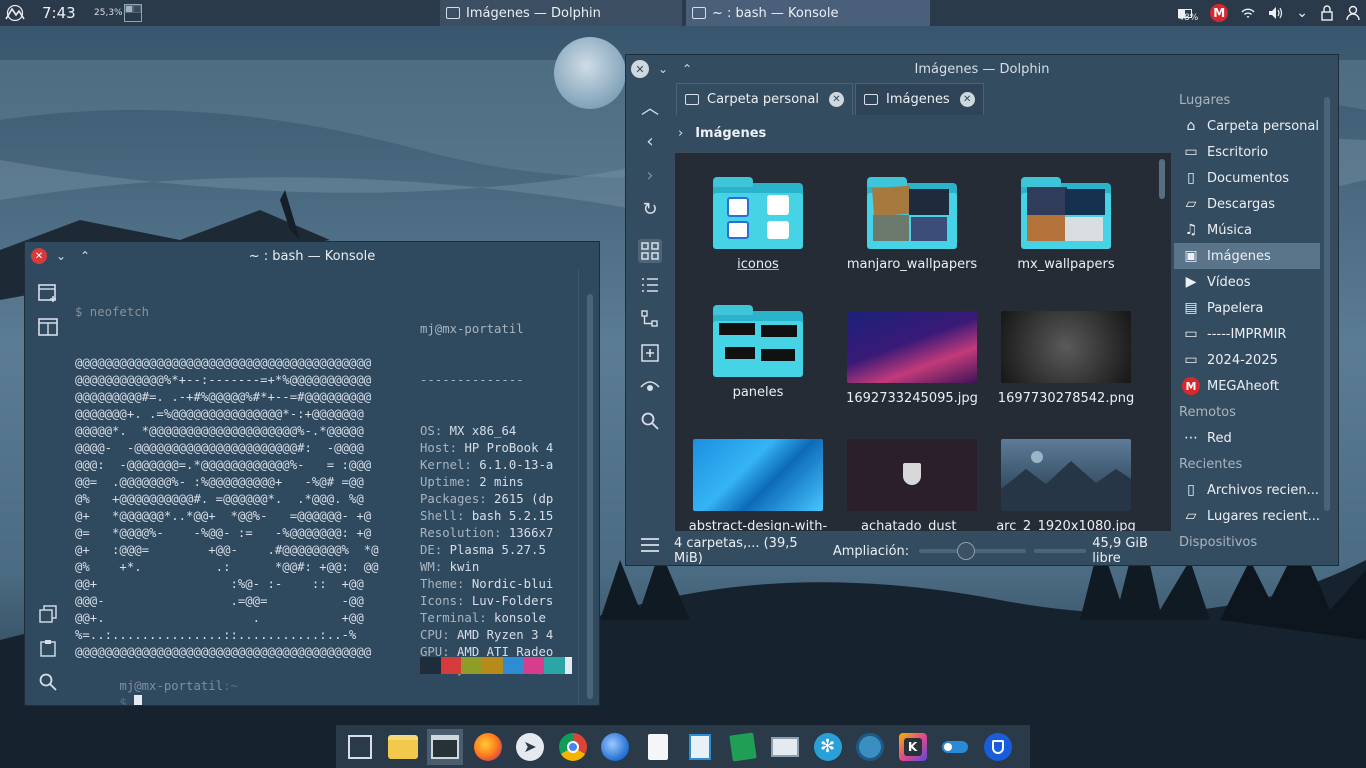 The image size is (1366, 768). Describe the element at coordinates (1353, 13) in the screenshot. I see `user-menu-button` at that location.